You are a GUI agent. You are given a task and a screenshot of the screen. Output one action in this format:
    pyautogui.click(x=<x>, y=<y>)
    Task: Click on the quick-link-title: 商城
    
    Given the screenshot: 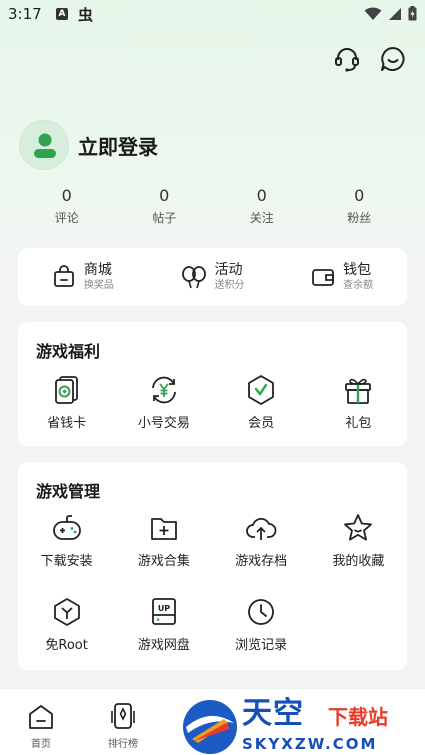 What is the action you would take?
    pyautogui.click(x=97, y=269)
    